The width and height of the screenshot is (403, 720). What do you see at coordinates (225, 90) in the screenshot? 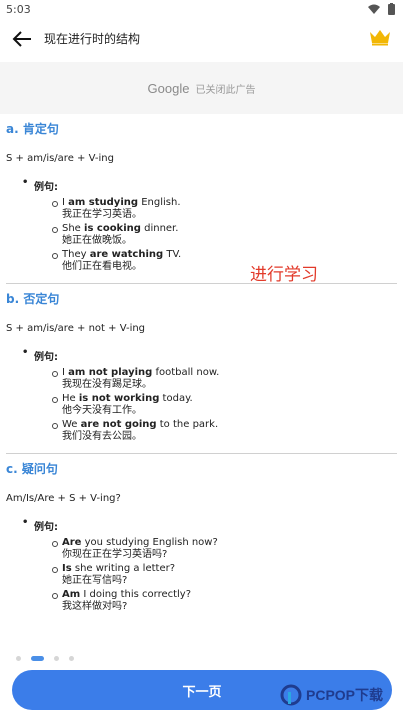
I see `ad-closed-text: 已关闭此广告` at bounding box center [225, 90].